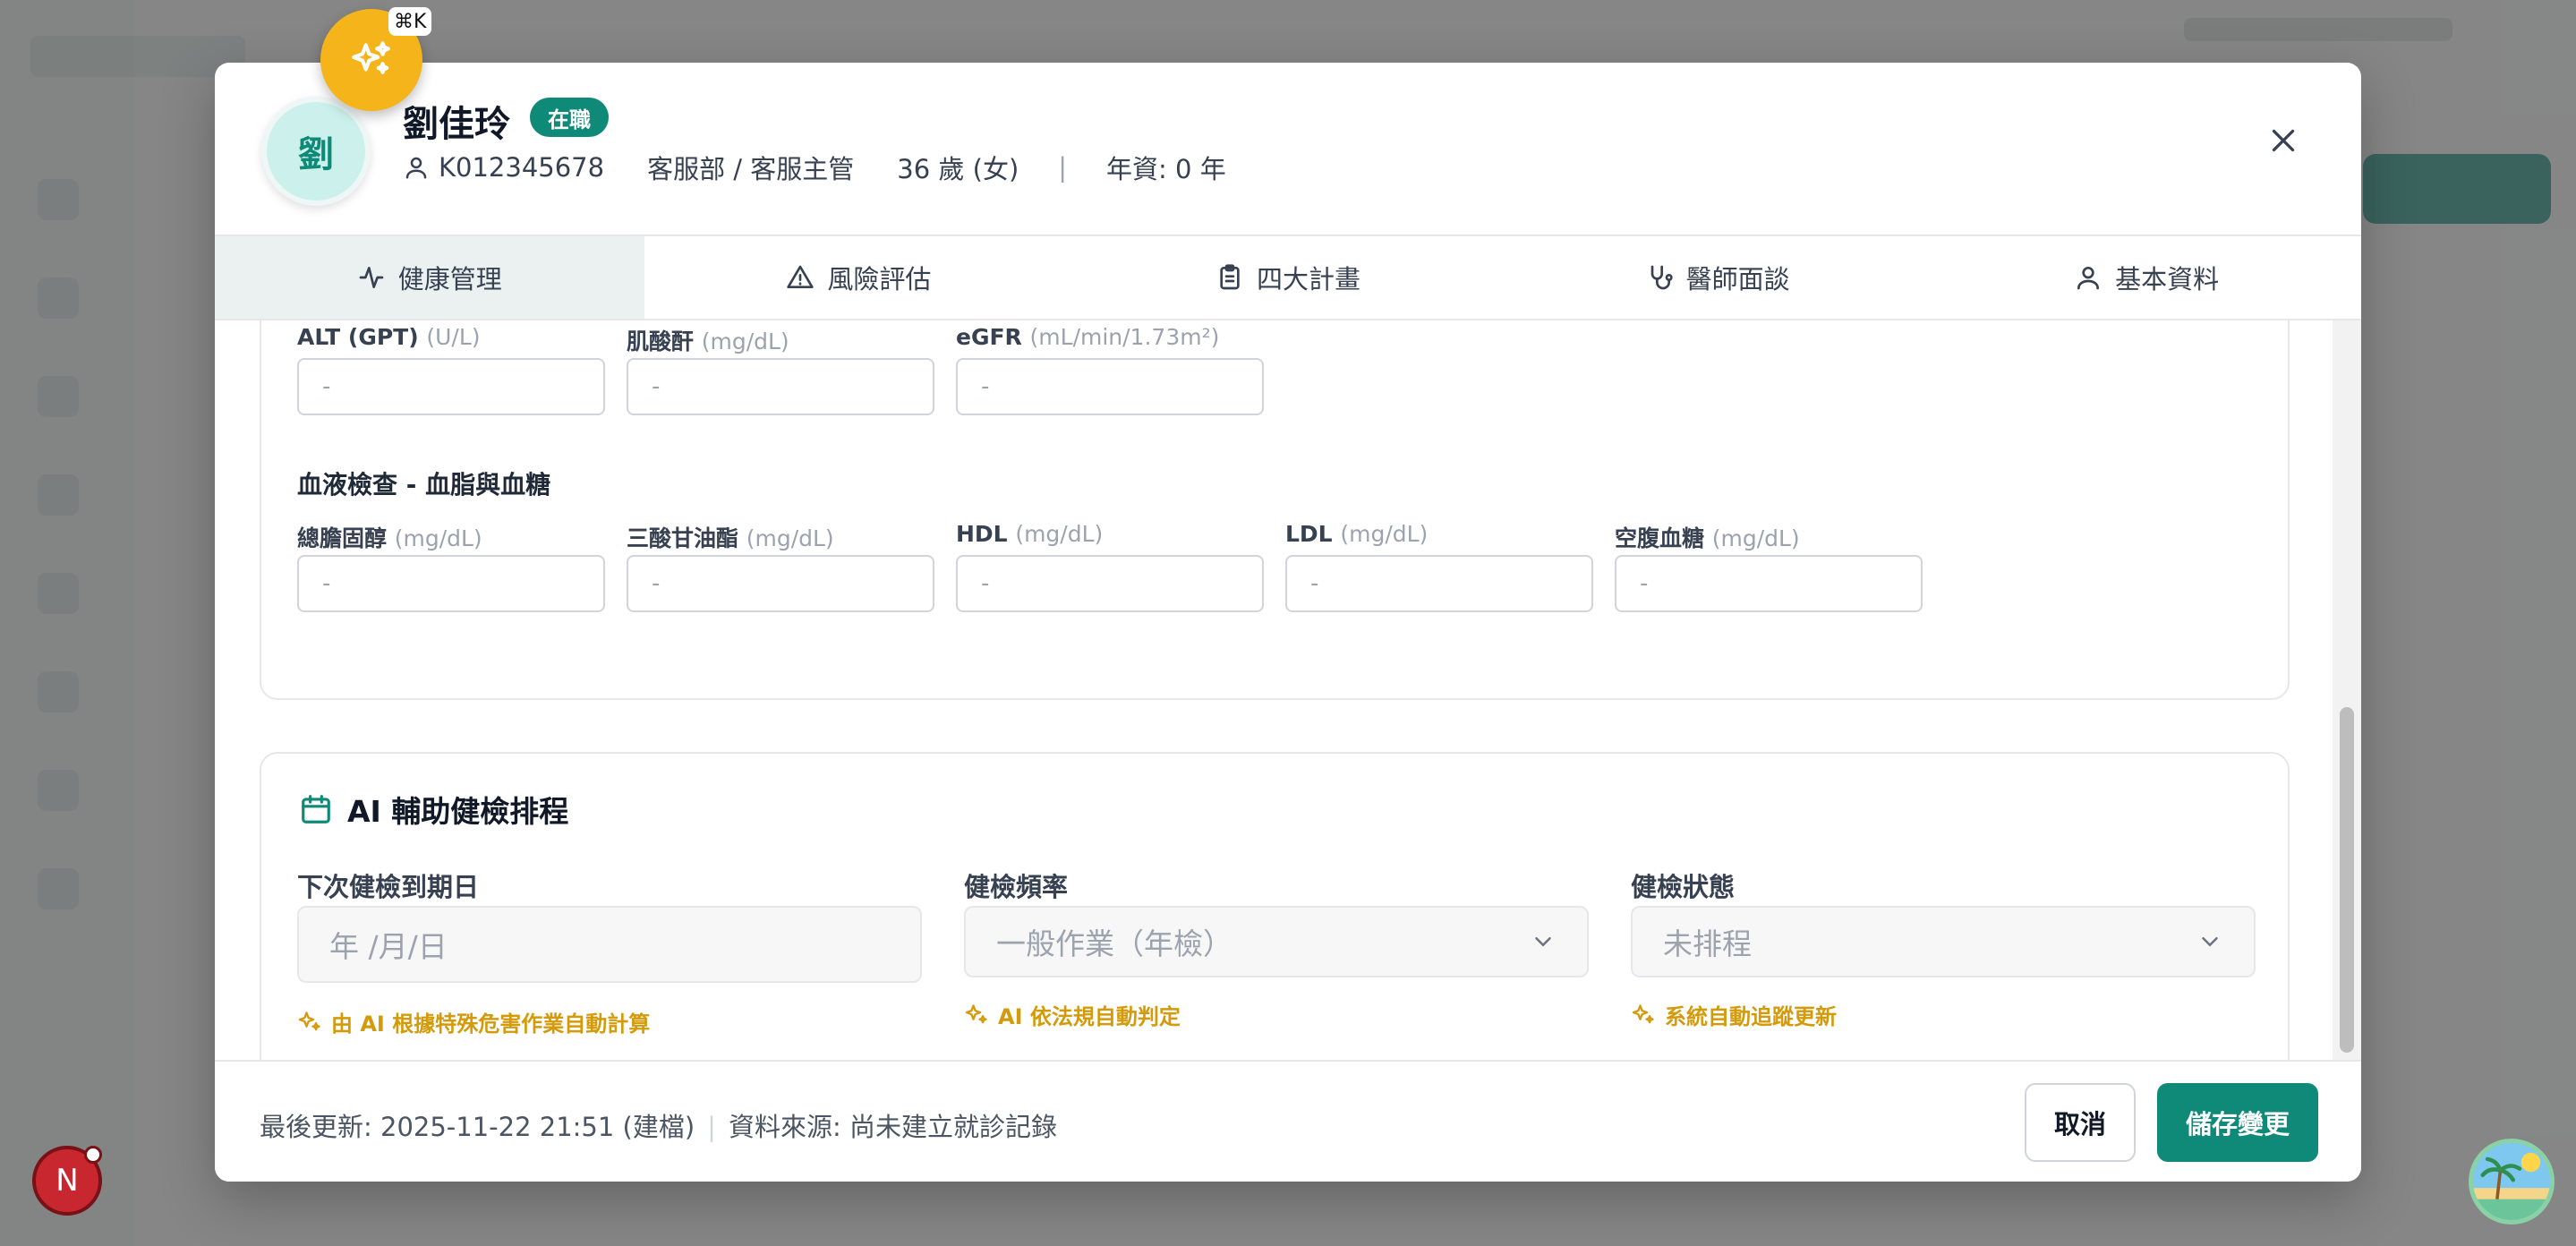  I want to click on tab-label: 風險評估, so click(879, 279).